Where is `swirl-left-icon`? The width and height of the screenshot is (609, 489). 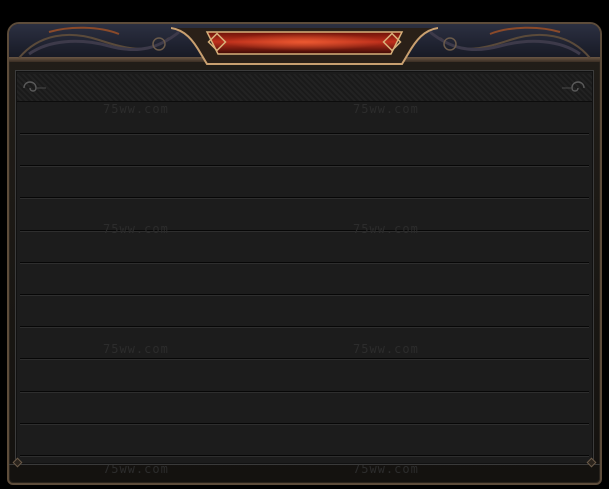 swirl-left-icon is located at coordinates (34, 86).